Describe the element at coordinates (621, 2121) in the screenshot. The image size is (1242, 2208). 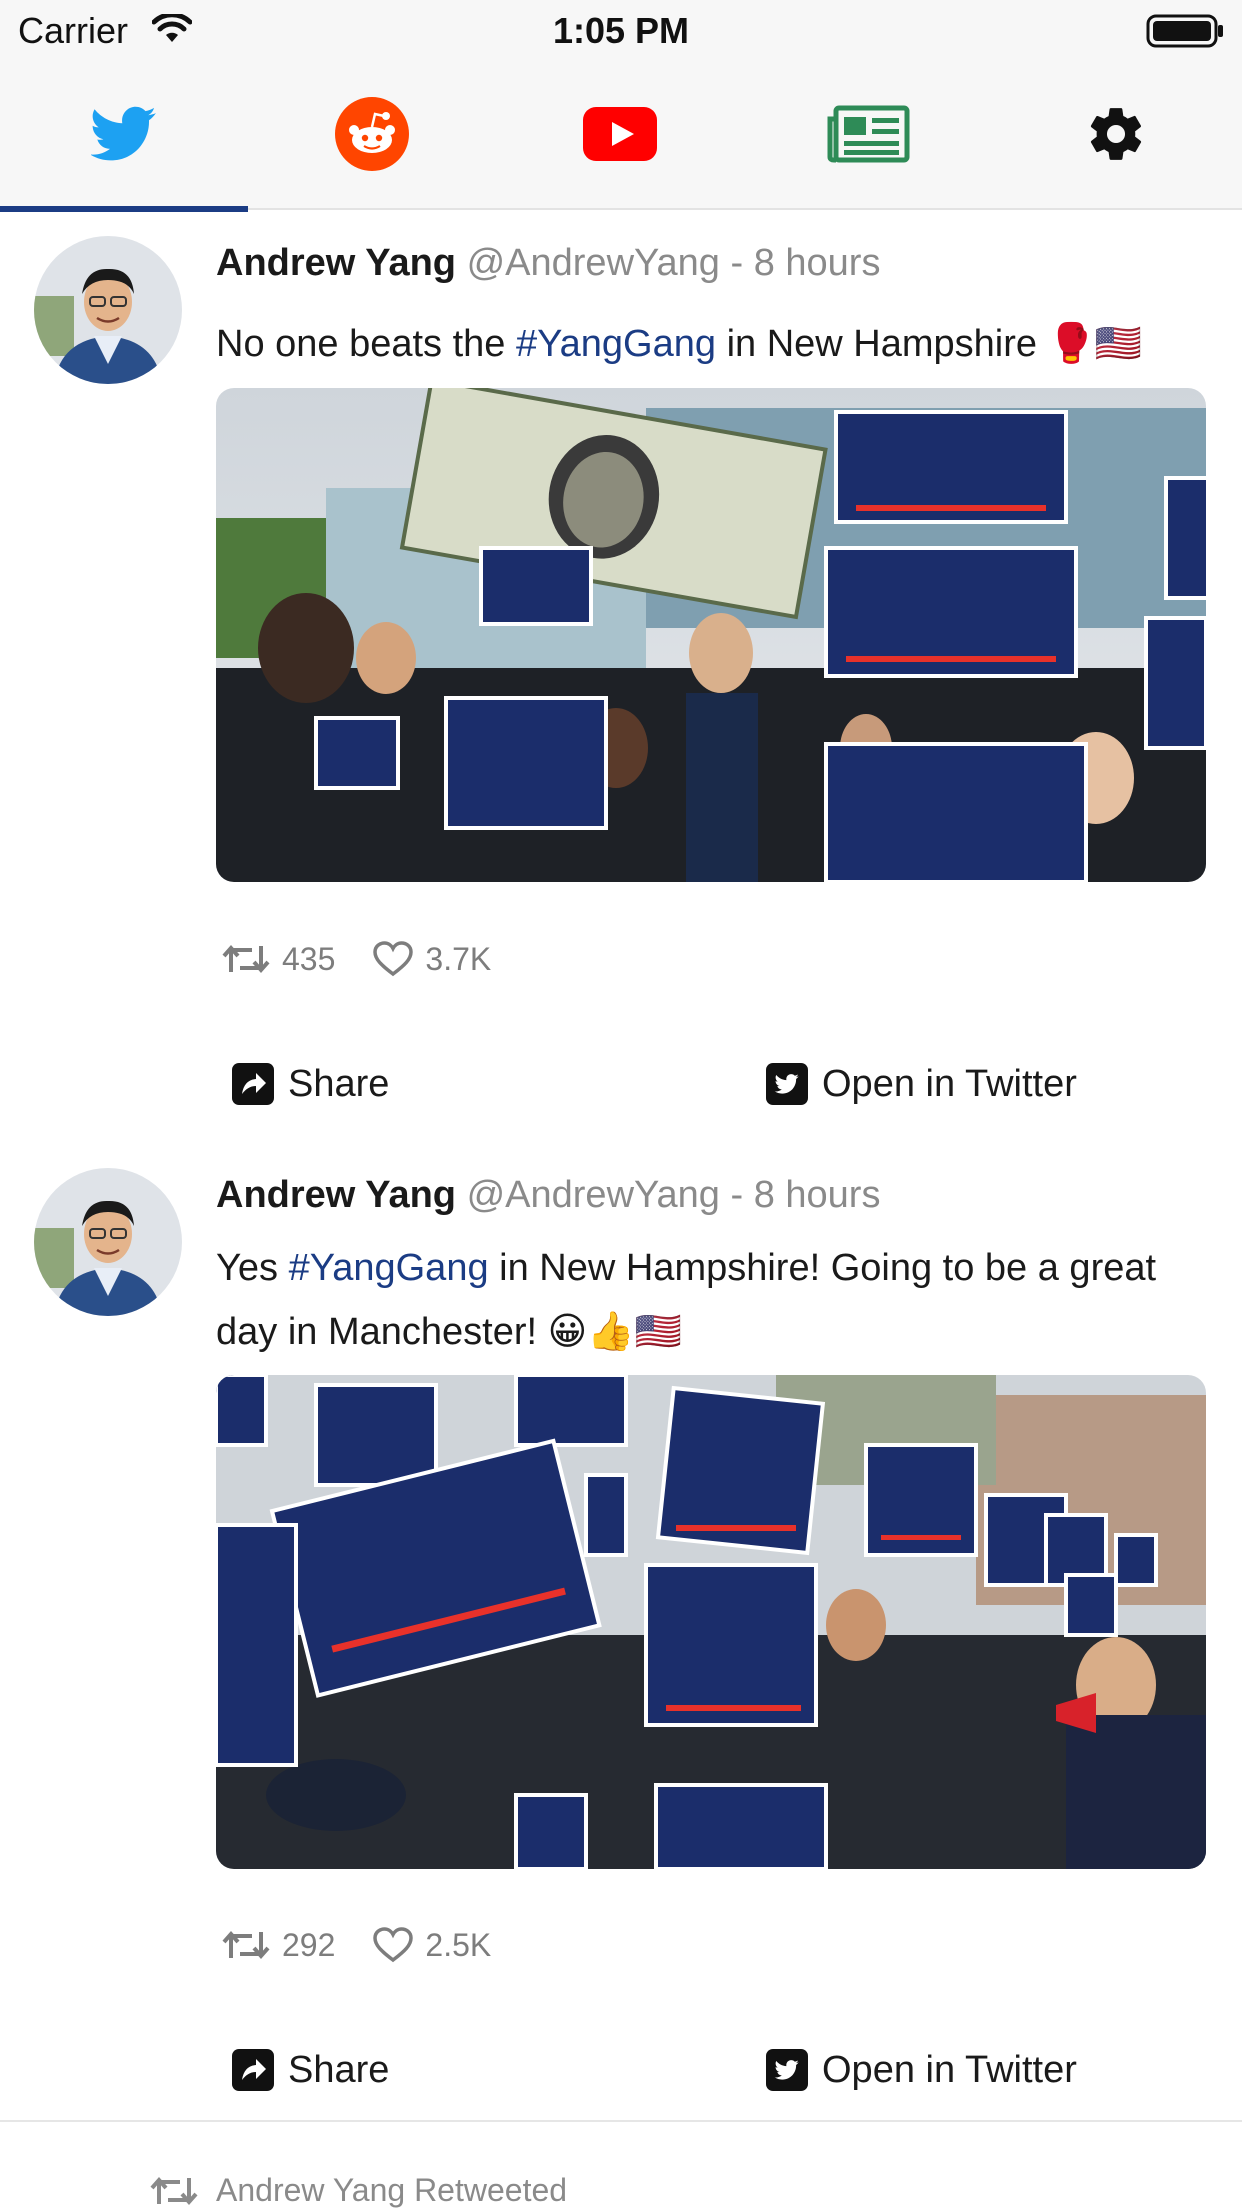
I see `divider` at that location.